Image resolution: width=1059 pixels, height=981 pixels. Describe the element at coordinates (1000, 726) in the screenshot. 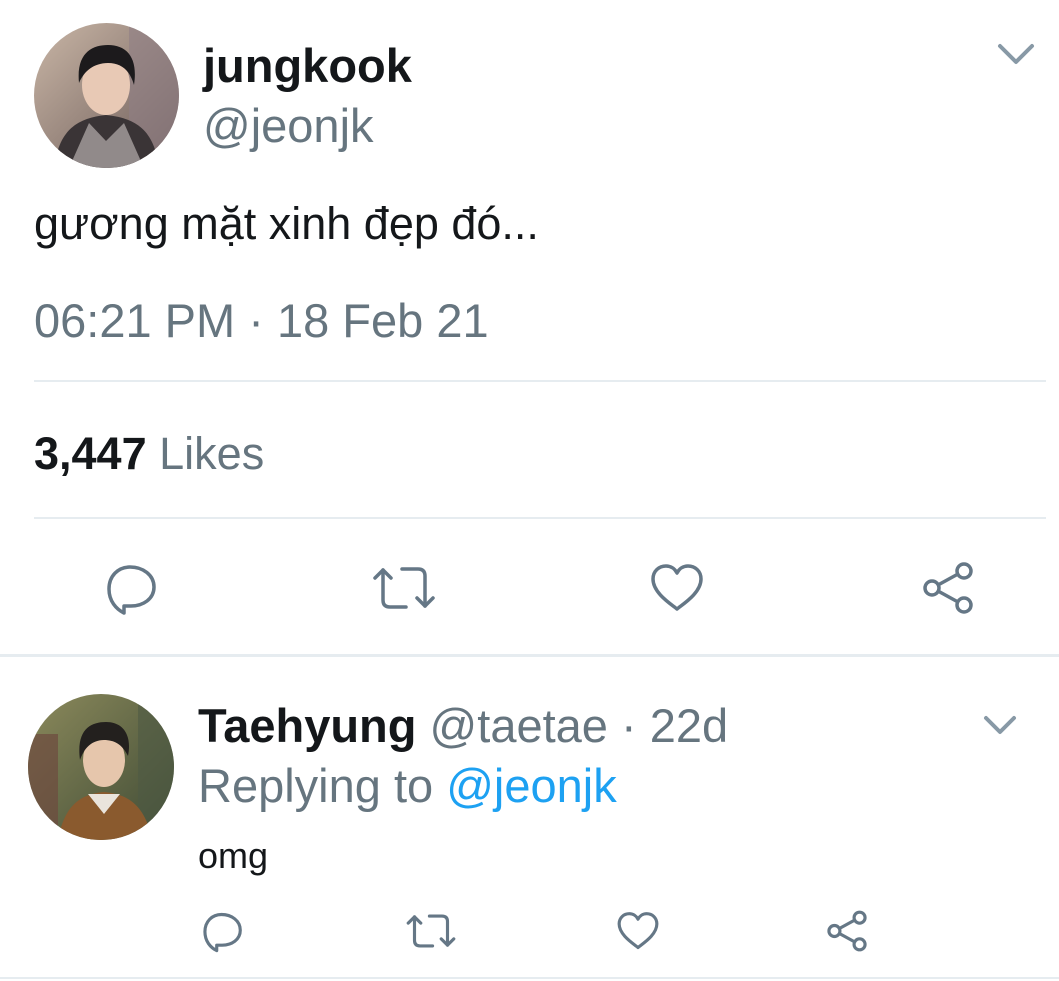

I see `reply-chevron-down-icon` at that location.